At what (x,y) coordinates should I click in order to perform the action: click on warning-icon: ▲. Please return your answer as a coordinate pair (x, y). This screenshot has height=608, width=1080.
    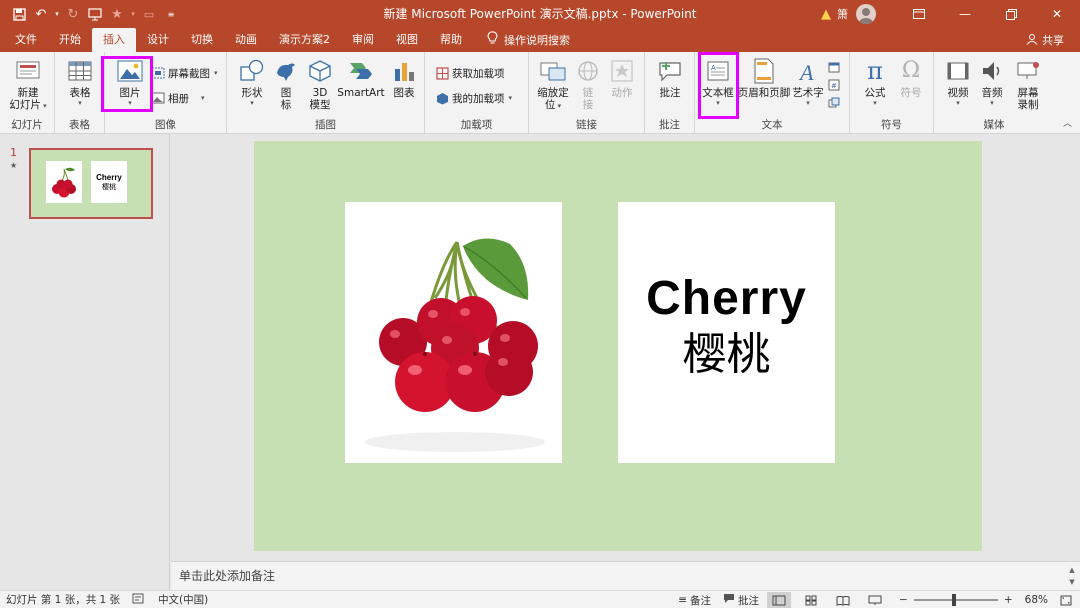
    Looking at the image, I should click on (826, 14).